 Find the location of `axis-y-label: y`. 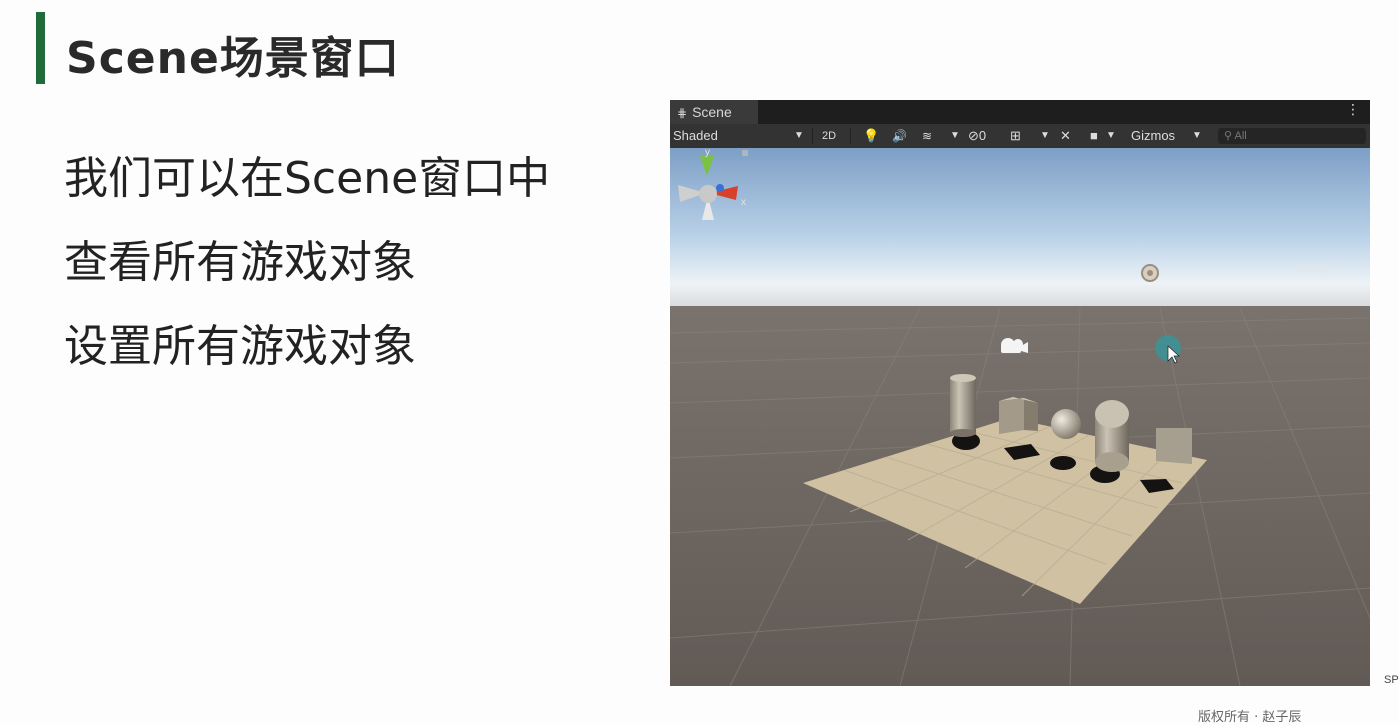

axis-y-label: y is located at coordinates (707, 153).